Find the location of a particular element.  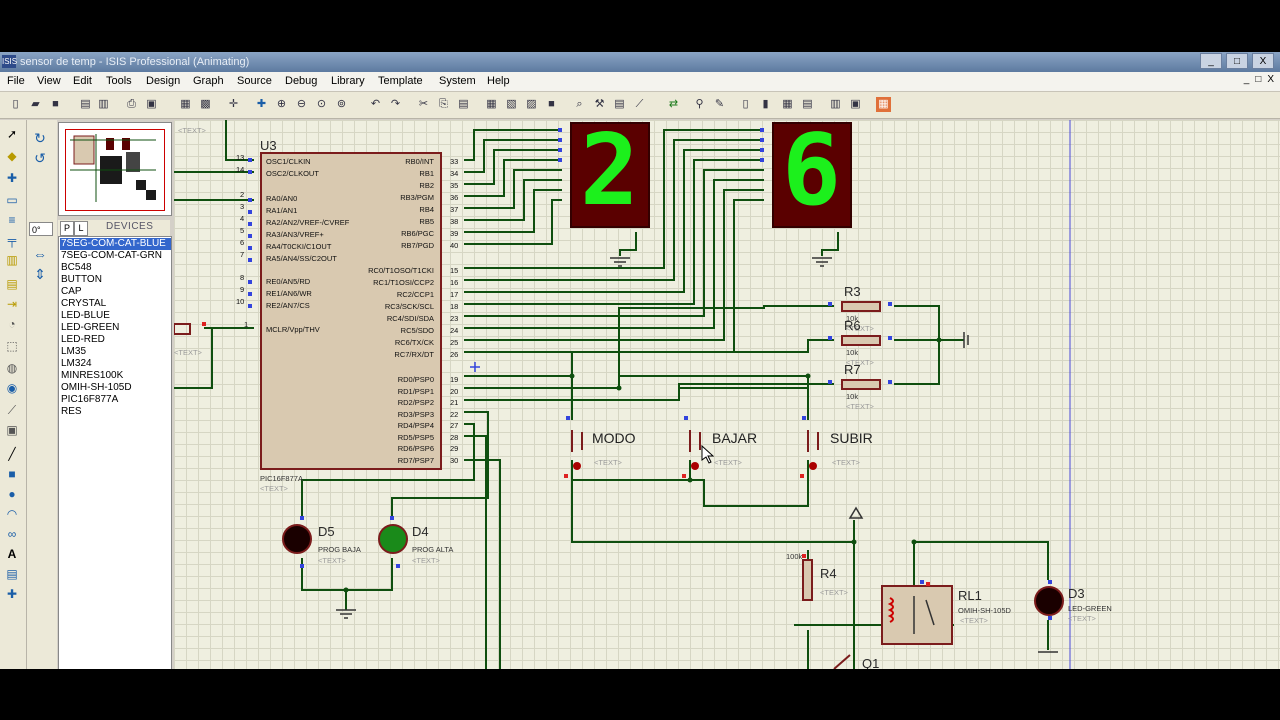

graph-mode-icon: ◔ is located at coordinates (12, 324).